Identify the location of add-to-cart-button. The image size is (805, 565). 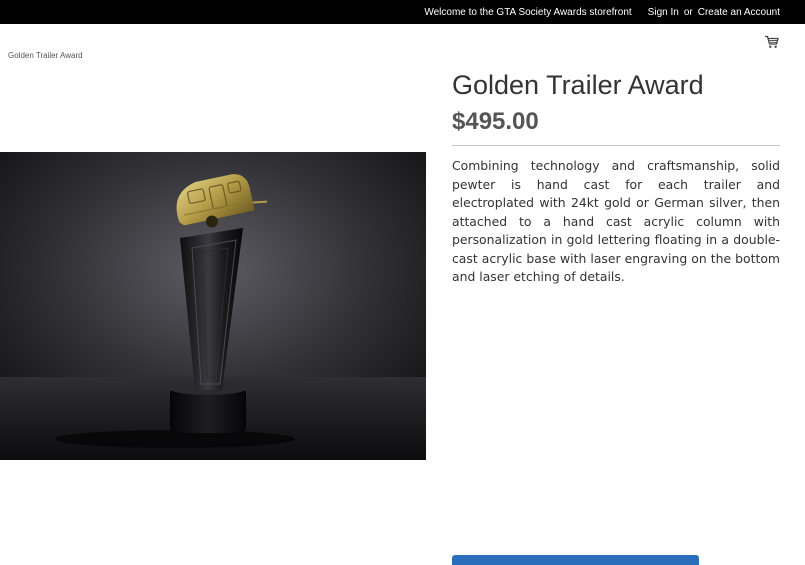
(575, 560).